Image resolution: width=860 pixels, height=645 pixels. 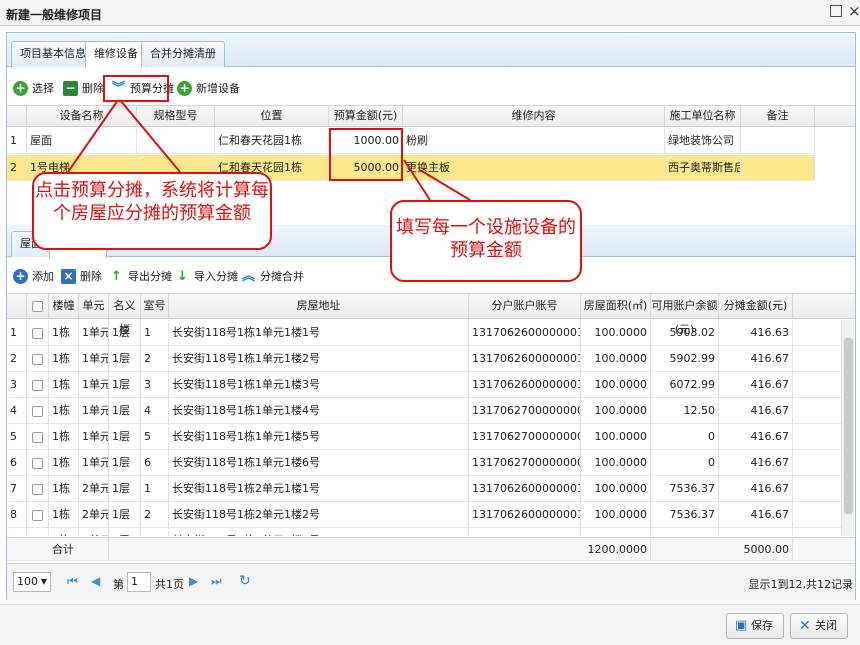 I want to click on x-icon: ✕, so click(x=805, y=626).